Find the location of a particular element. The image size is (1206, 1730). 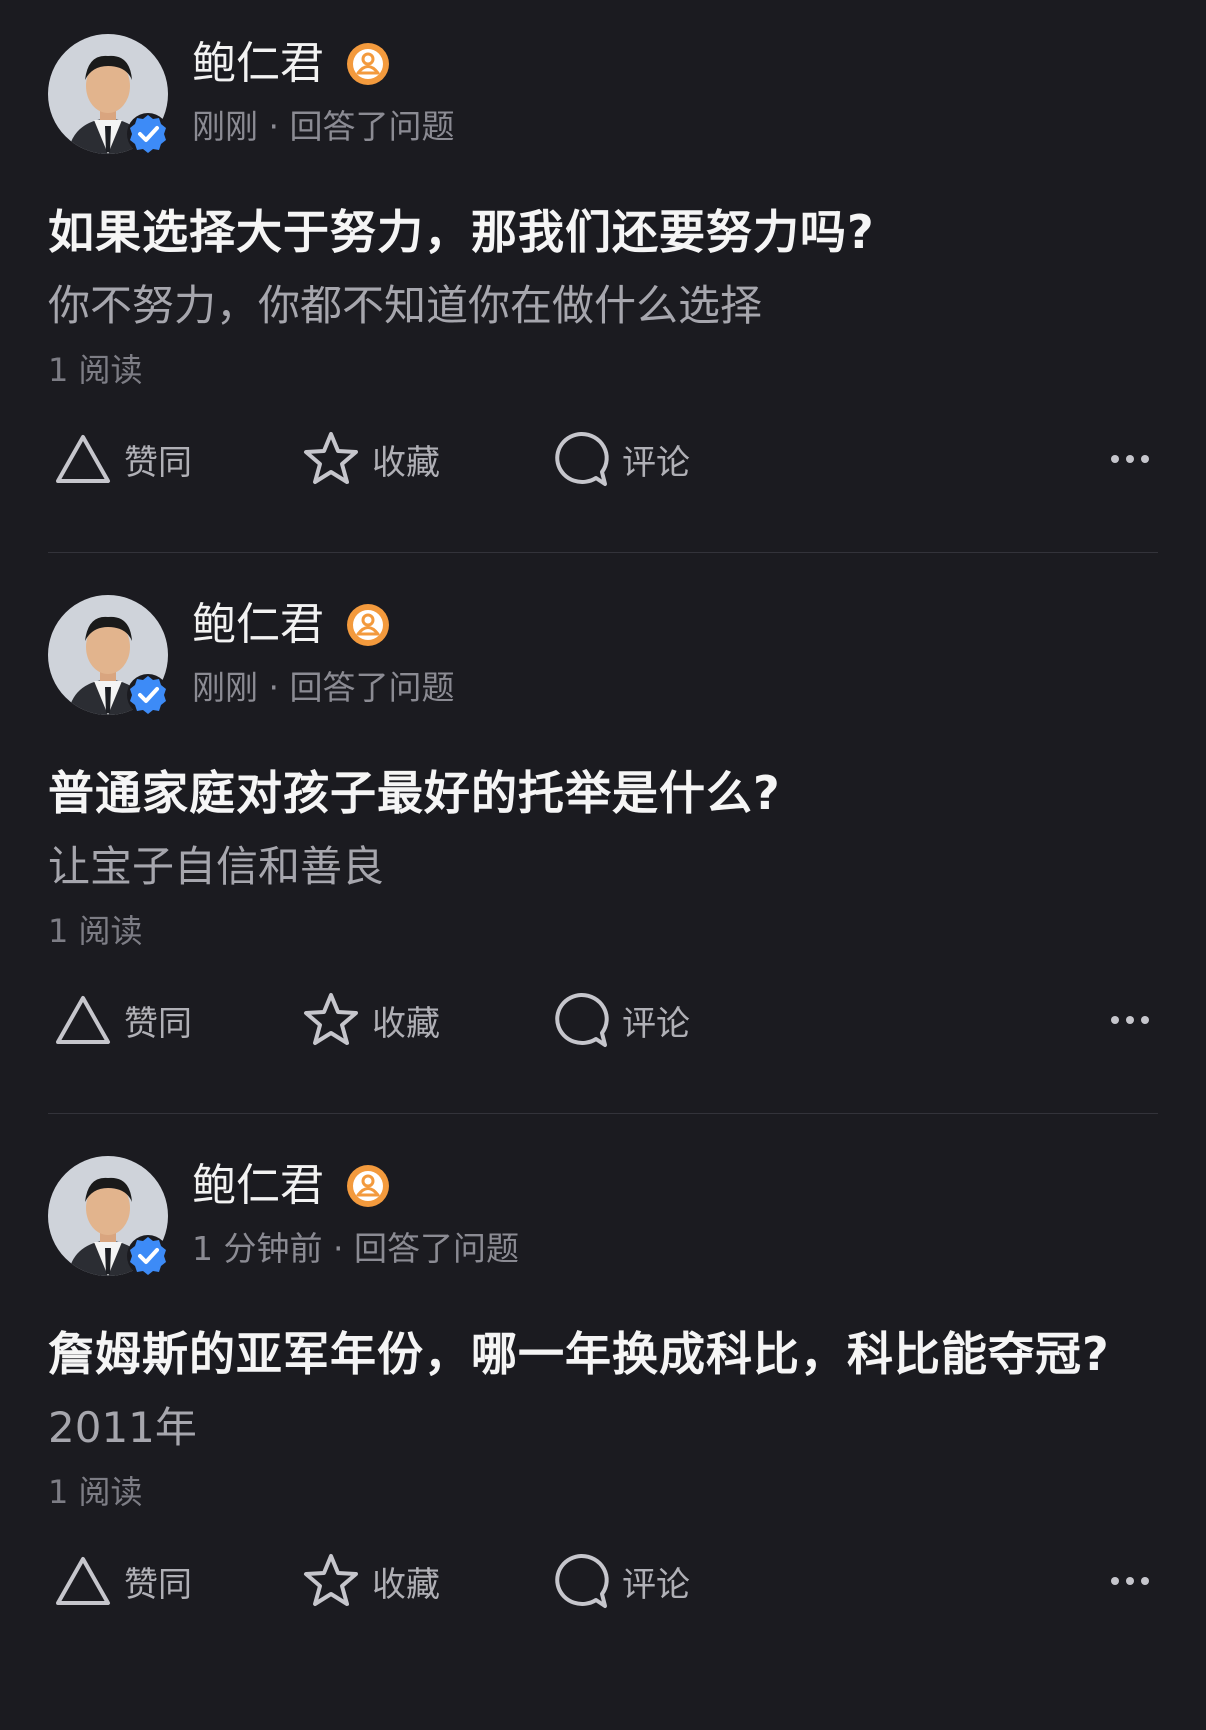

answer-text: 你不努力，你都不知道你在做什么选择 is located at coordinates (603, 306).